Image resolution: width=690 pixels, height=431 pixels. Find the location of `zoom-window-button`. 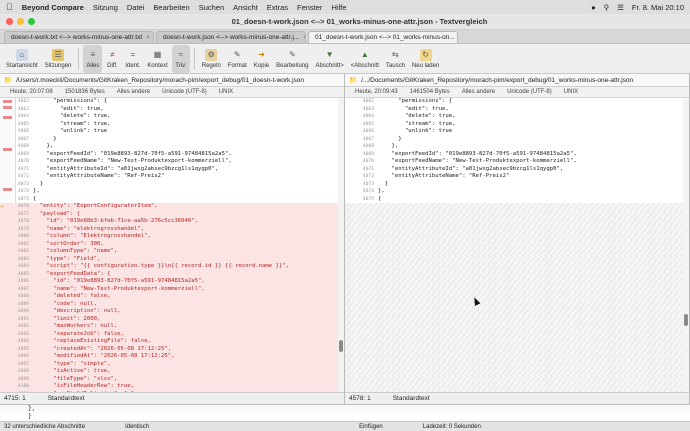

zoom-window-button is located at coordinates (31, 21).